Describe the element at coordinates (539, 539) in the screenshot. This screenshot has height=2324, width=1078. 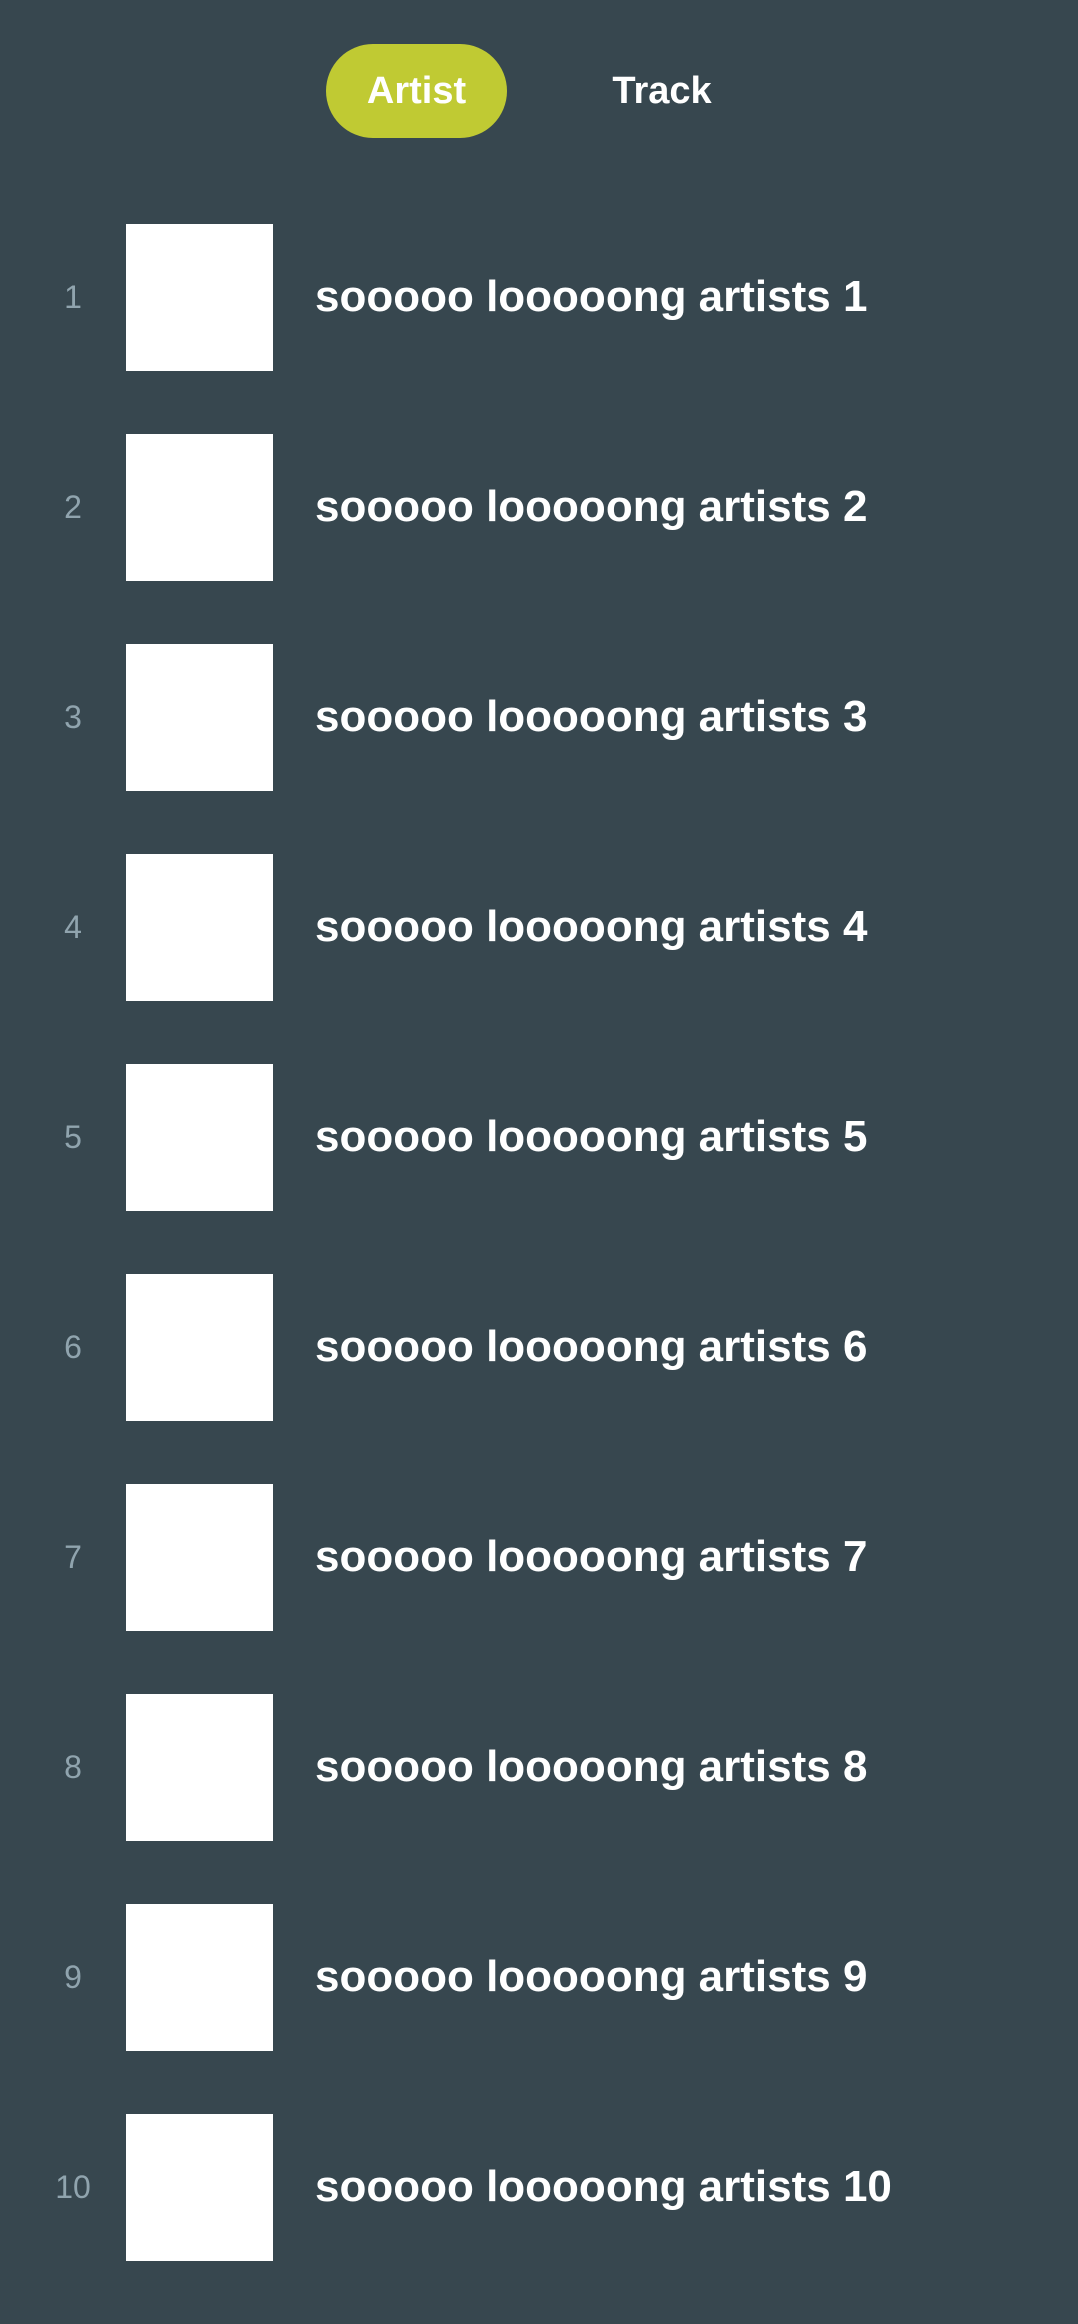
I see `list-item: 2 sooooo looooong artists 2` at that location.